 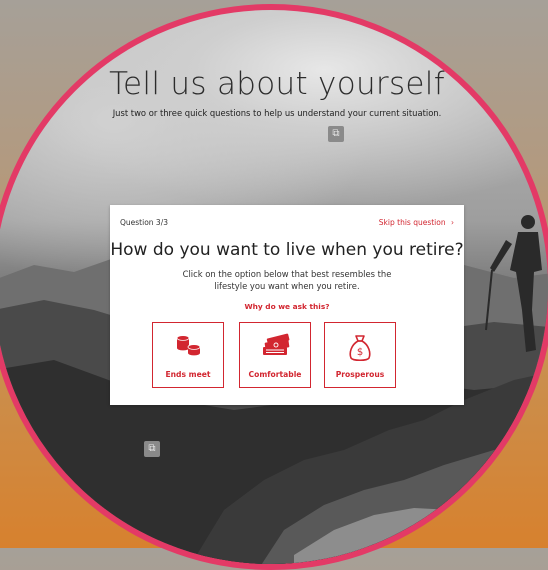 What do you see at coordinates (188, 374) in the screenshot?
I see `option-label: Ends meet` at bounding box center [188, 374].